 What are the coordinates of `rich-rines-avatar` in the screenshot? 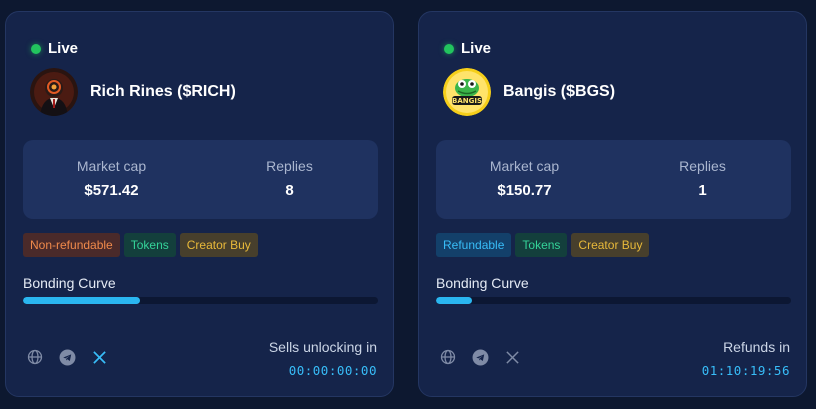 It's located at (54, 92).